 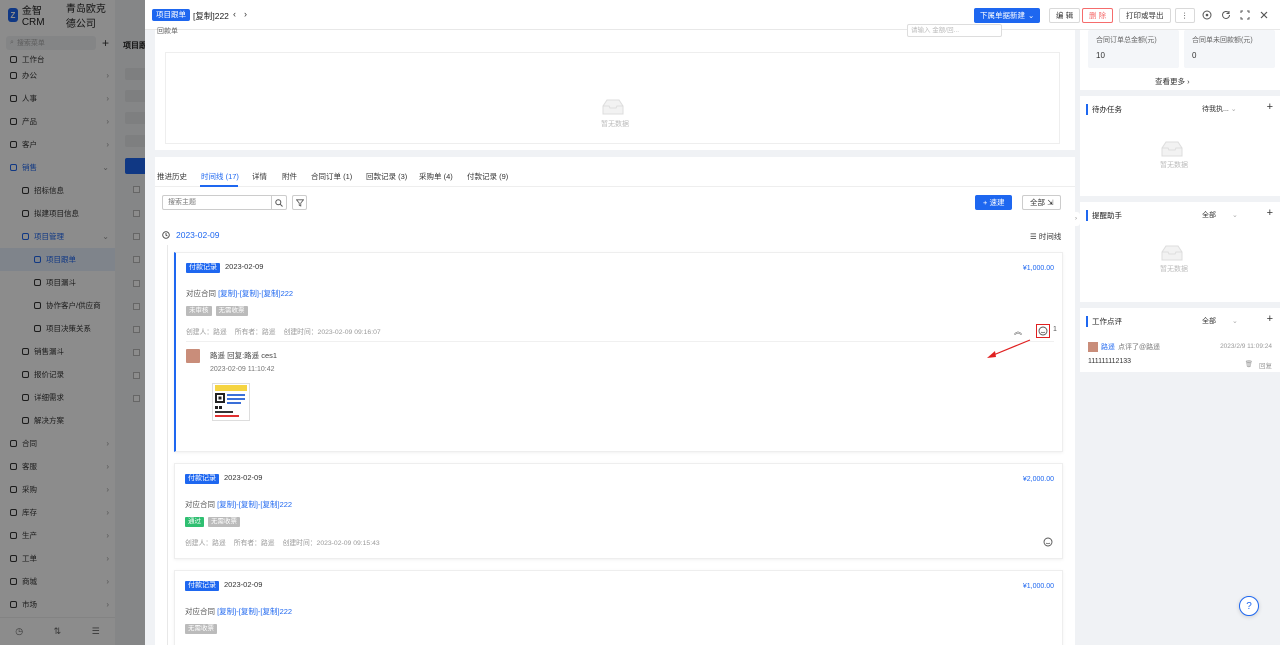 I want to click on next-record-icon: ›, so click(x=245, y=14).